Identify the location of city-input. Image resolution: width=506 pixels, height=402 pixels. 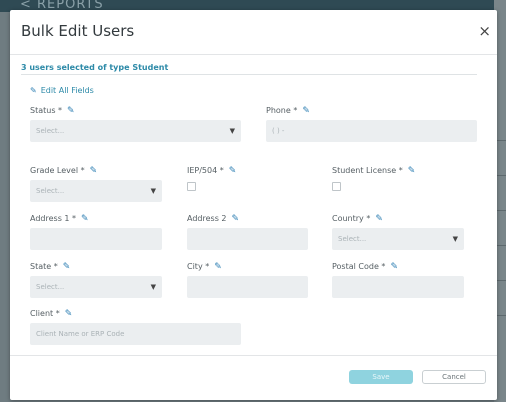
(247, 287).